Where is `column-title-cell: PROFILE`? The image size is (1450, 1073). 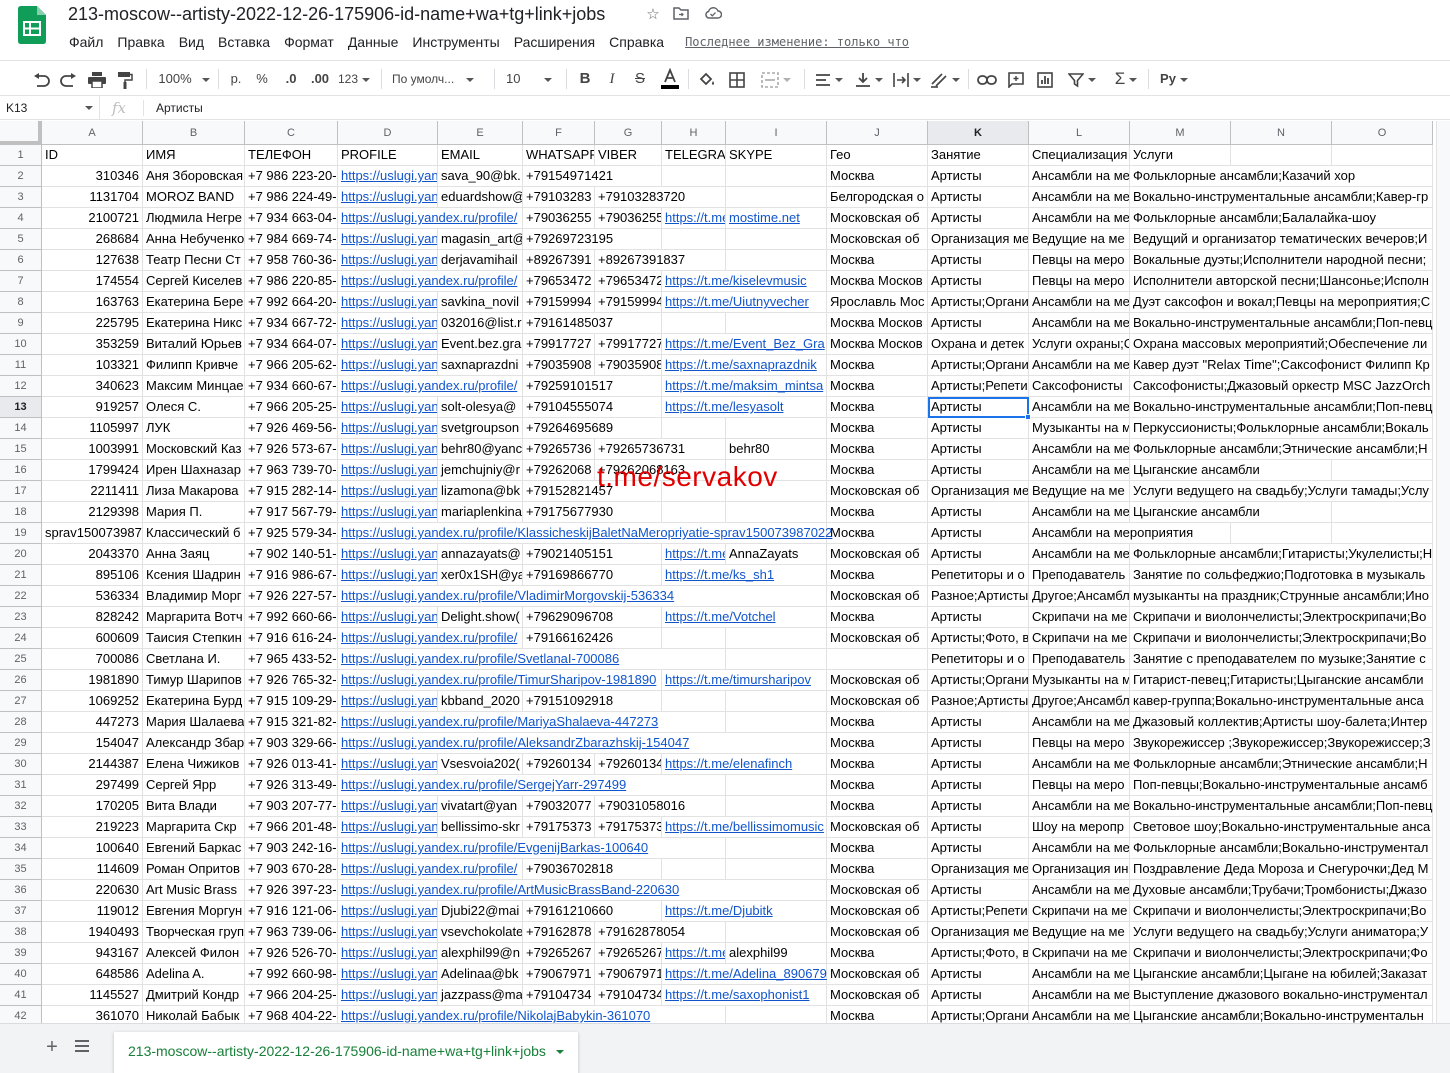
column-title-cell: PROFILE is located at coordinates (388, 155).